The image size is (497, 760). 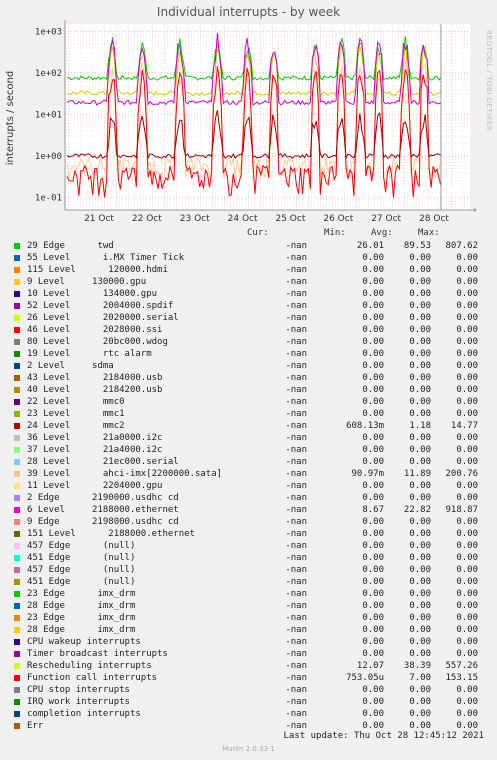 What do you see at coordinates (249, 378) in the screenshot?
I see `legend-row: 43 Level 2184000.usb -nan 0.00 0.00 0.00` at bounding box center [249, 378].